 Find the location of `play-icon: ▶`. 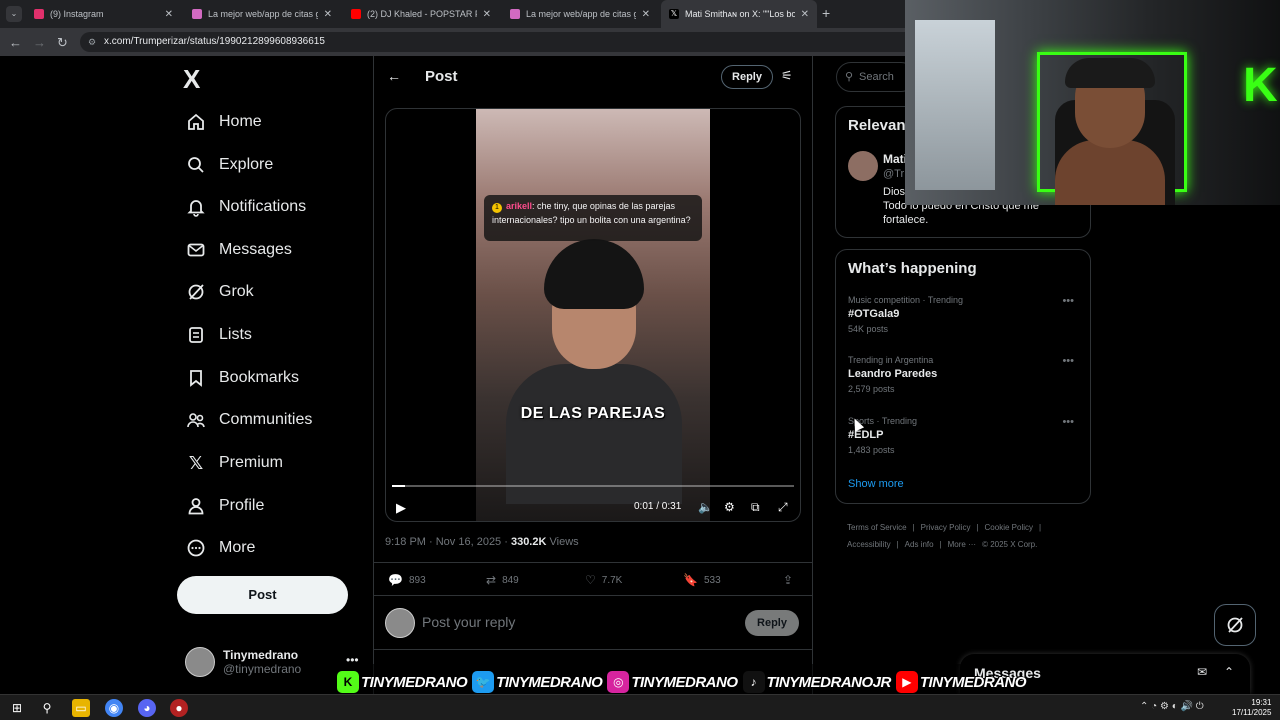

play-icon: ▶ is located at coordinates (401, 508).